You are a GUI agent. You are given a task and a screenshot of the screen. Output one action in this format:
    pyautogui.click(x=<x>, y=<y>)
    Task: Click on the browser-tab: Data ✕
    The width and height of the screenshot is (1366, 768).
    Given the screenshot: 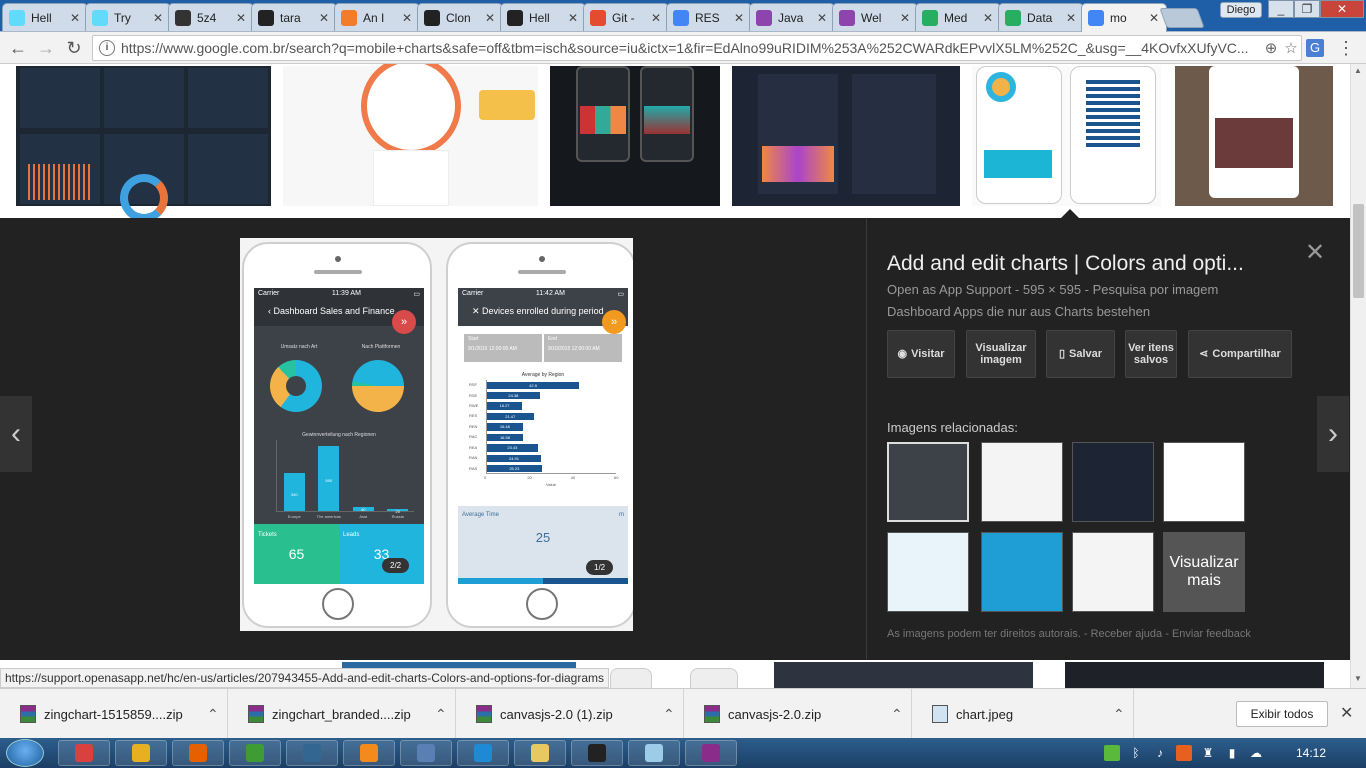 What is the action you would take?
    pyautogui.click(x=1041, y=17)
    